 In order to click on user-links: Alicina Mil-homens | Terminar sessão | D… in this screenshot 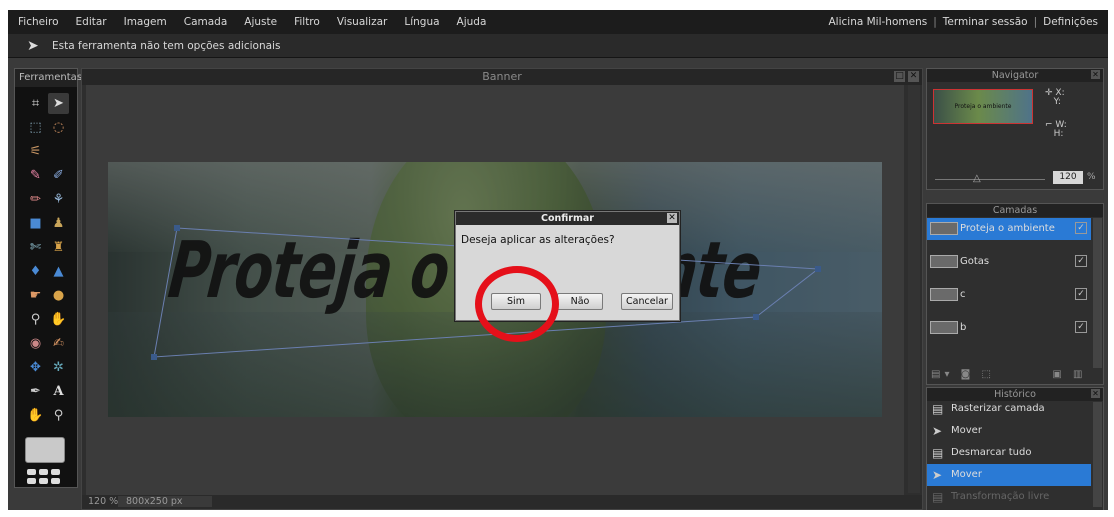, I will do `click(963, 22)`.